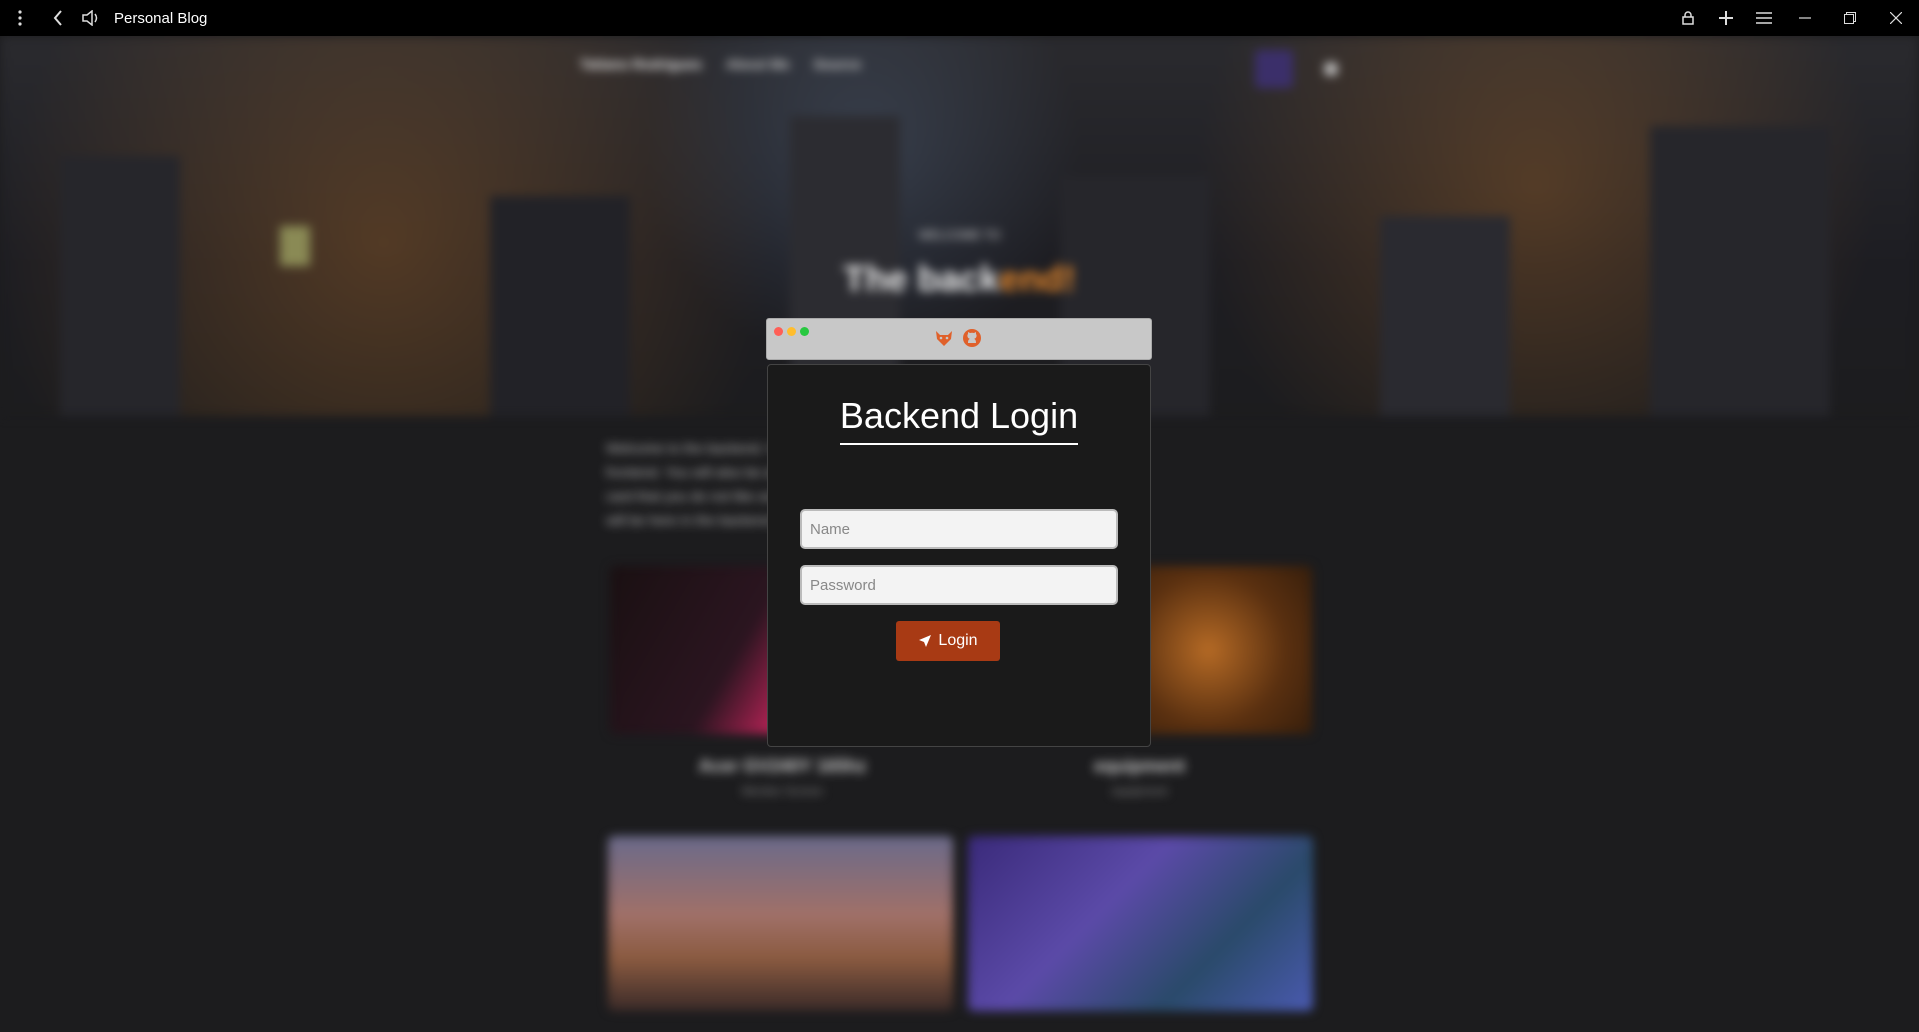  I want to click on new-tab-icon, so click(1726, 18).